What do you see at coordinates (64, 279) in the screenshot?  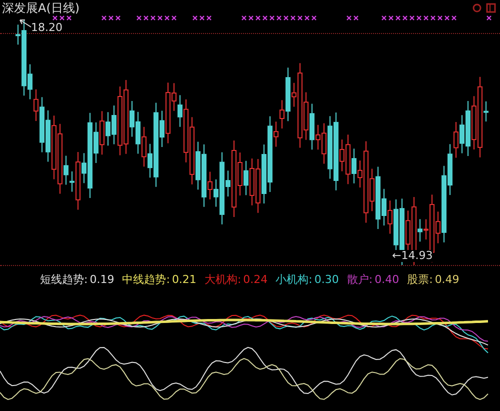 I see `legend-label: 短线趋势:` at bounding box center [64, 279].